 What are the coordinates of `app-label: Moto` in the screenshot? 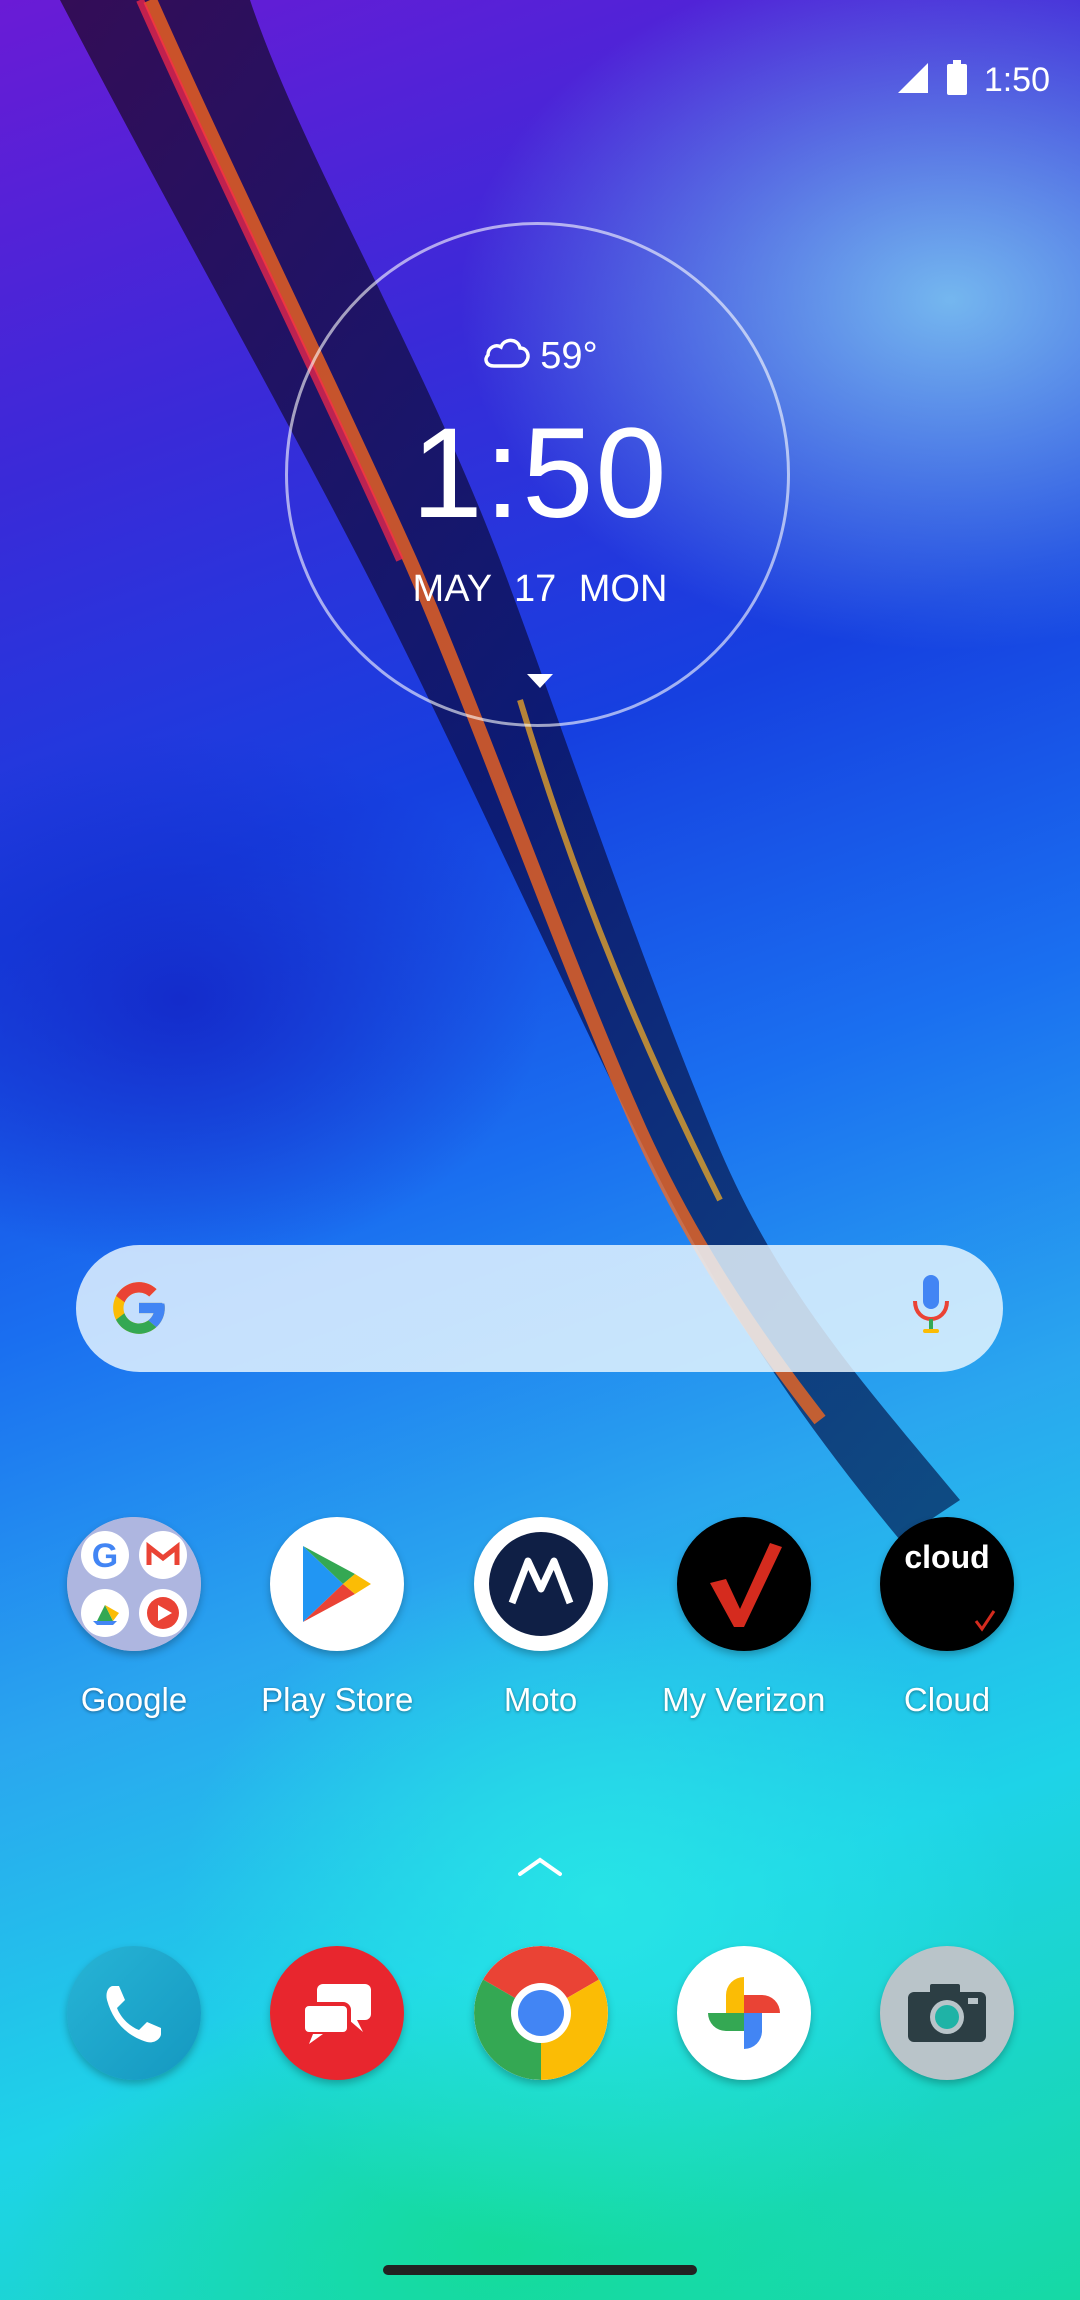 It's located at (540, 1699).